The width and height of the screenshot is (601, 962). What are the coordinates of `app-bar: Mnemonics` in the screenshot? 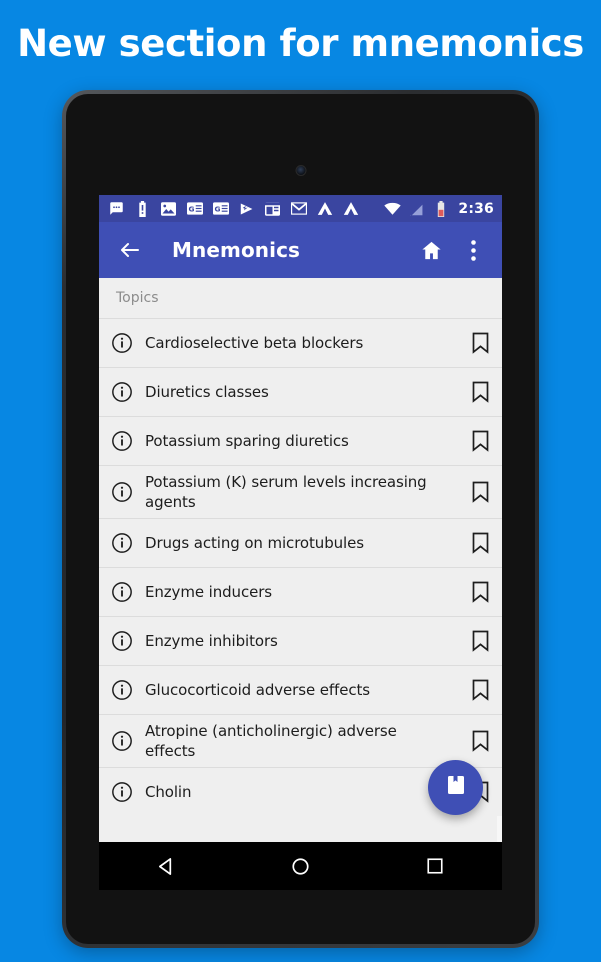 It's located at (300, 250).